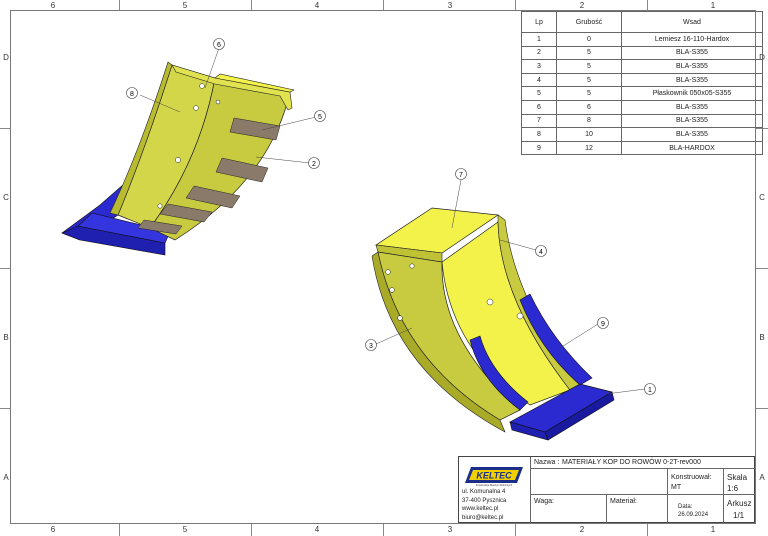 The height and width of the screenshot is (536, 768). I want to click on balloon-label: 8, so click(132, 94).